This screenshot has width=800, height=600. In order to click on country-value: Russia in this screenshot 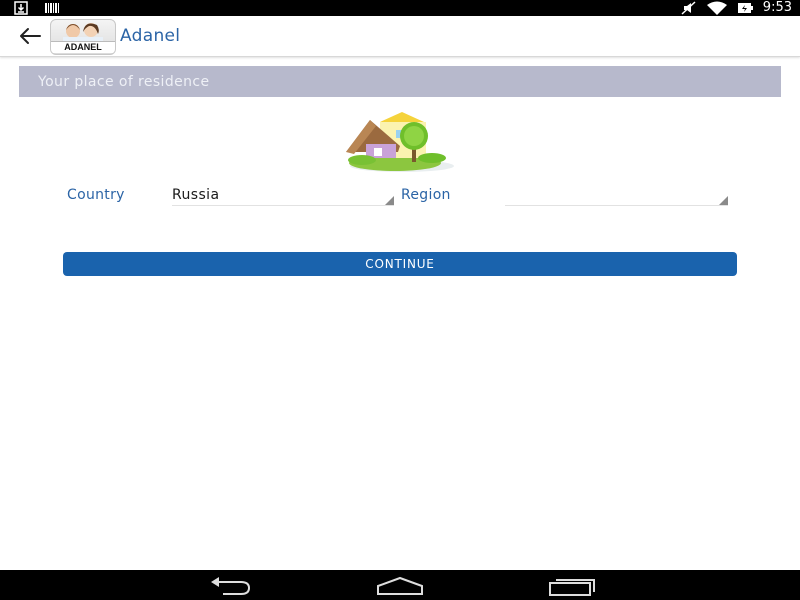, I will do `click(196, 195)`.